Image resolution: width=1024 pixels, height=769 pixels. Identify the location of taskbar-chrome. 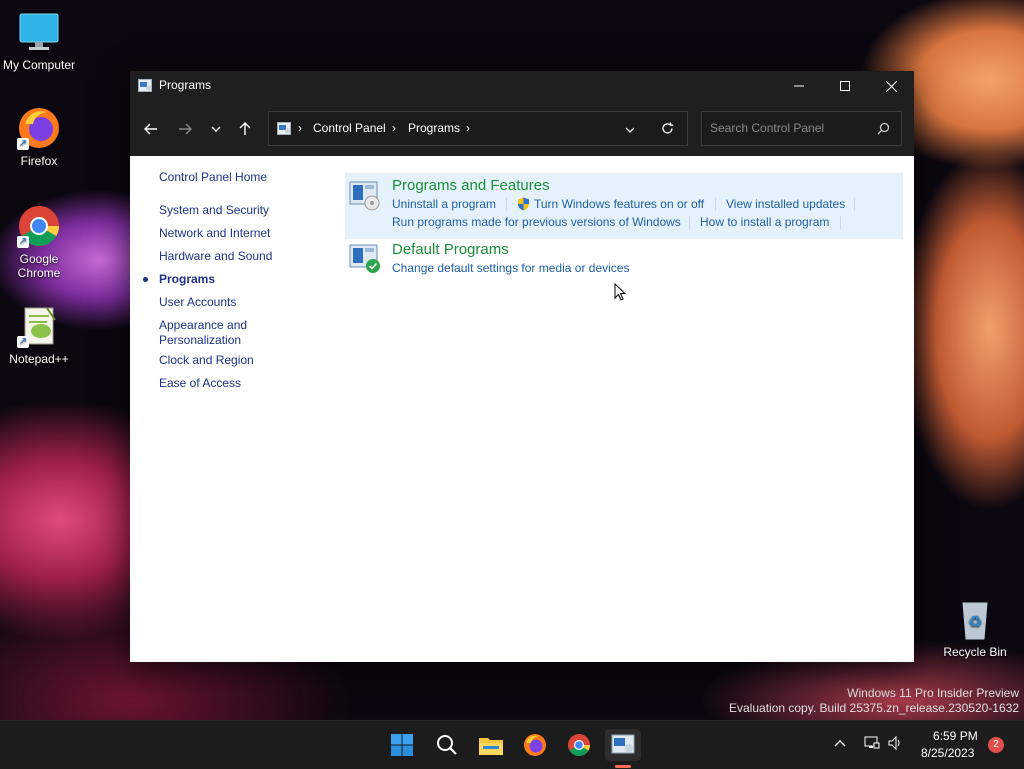
(579, 745).